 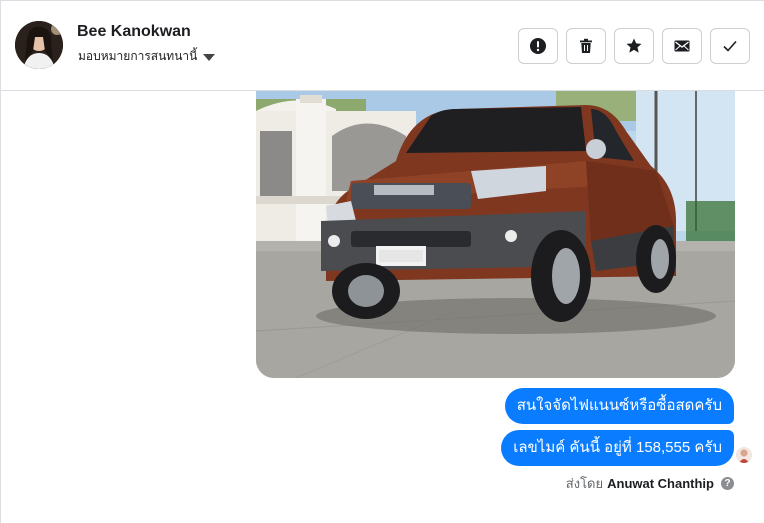 I want to click on contact-name: Bee Kanokwan, so click(x=134, y=32).